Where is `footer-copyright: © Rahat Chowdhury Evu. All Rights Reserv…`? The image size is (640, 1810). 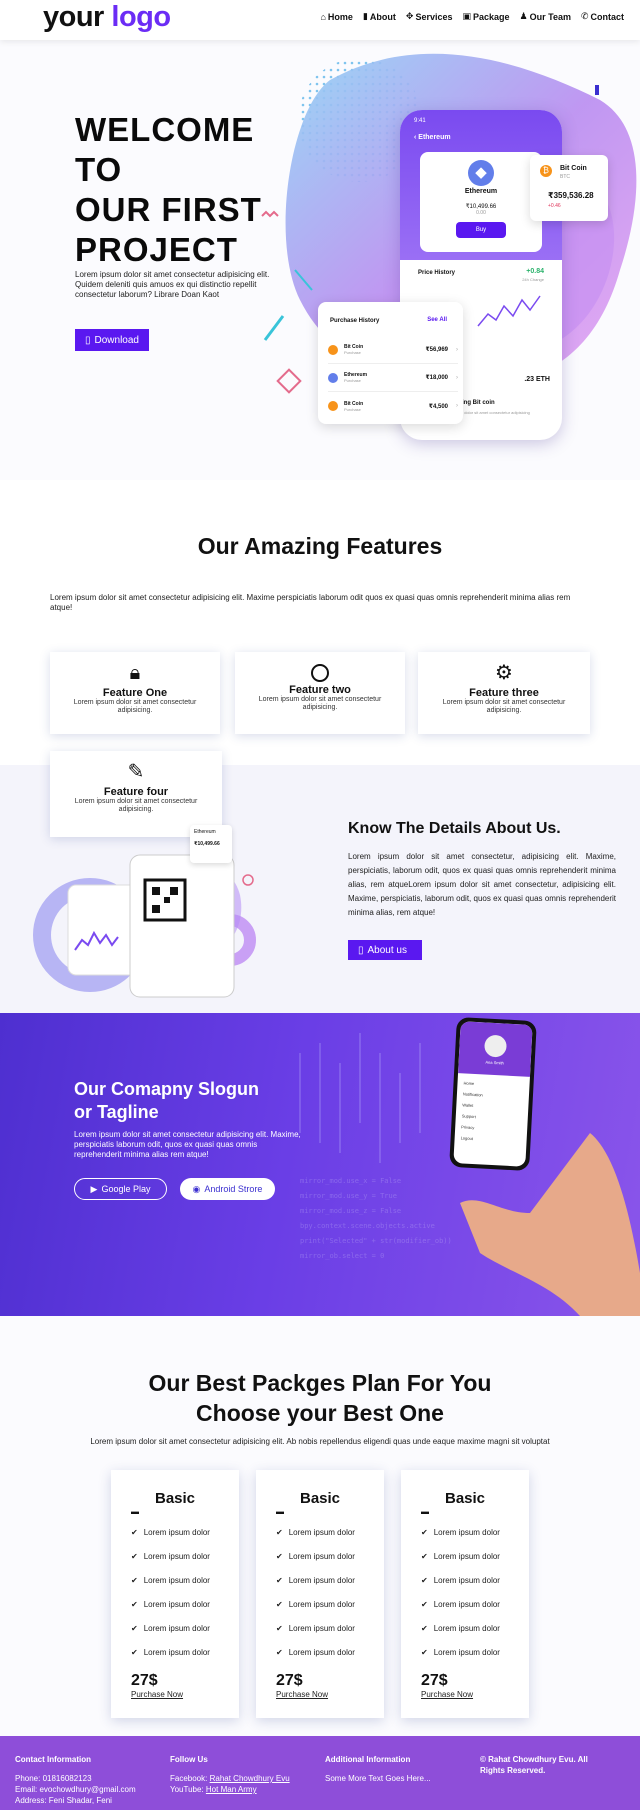 footer-copyright: © Rahat Chowdhury Evu. All Rights Reserv… is located at coordinates (534, 1765).